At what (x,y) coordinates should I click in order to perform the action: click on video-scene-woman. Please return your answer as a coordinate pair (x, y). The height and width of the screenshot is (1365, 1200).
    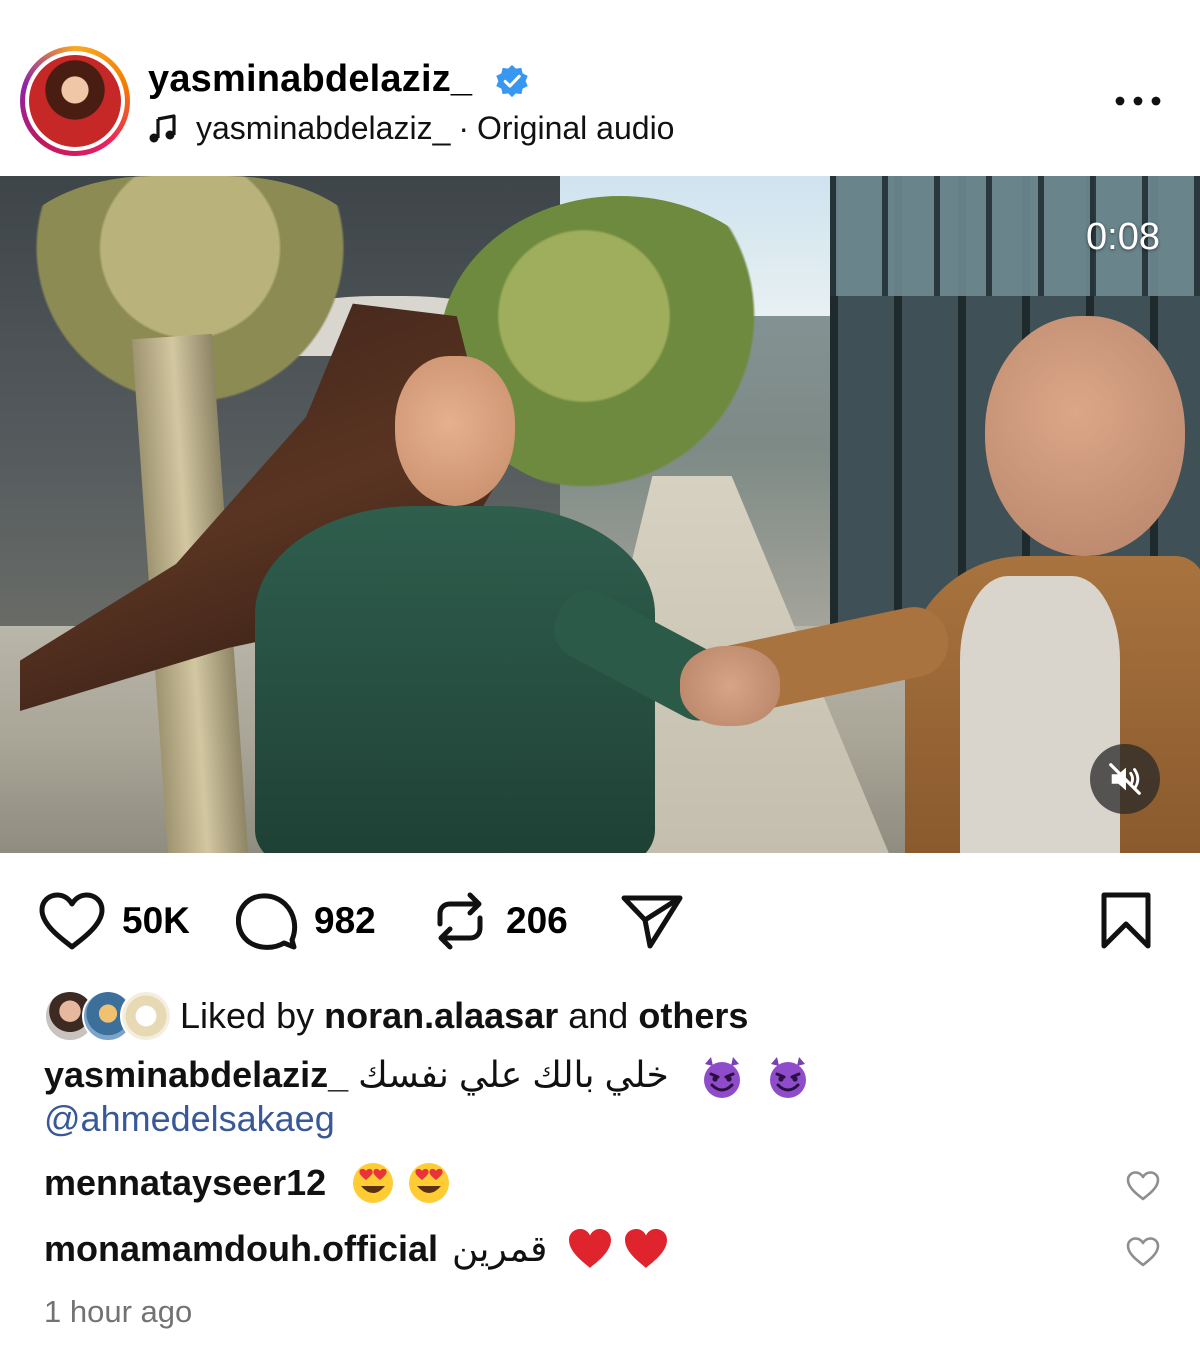
    Looking at the image, I should click on (455, 679).